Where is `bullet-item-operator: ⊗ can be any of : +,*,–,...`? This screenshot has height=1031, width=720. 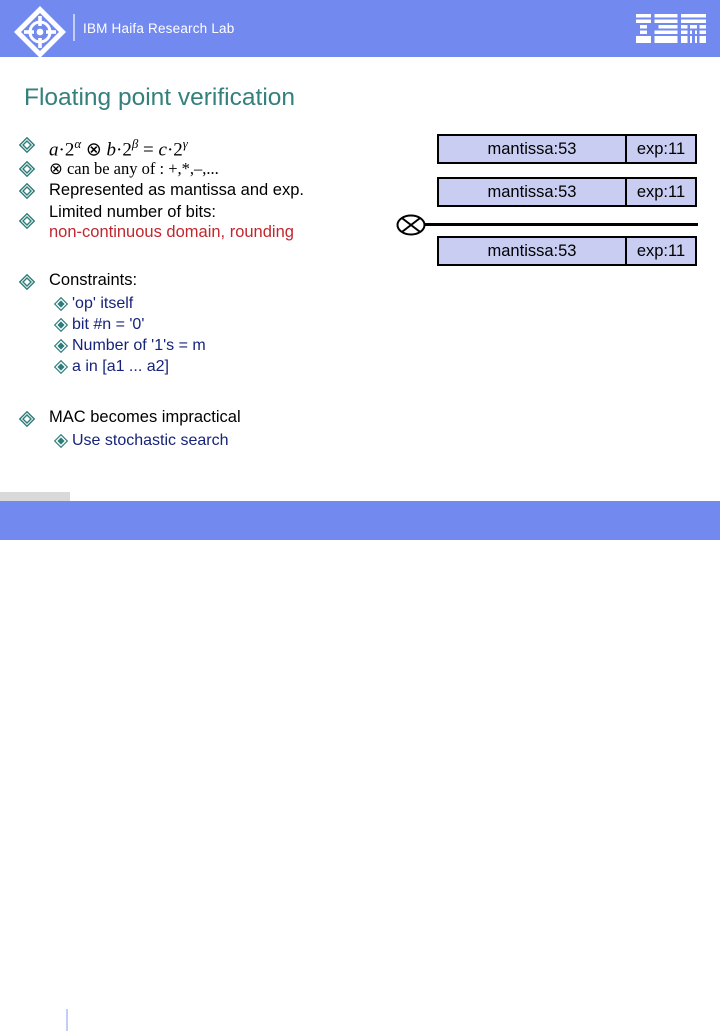 bullet-item-operator: ⊗ can be any of : +,*,–,... is located at coordinates (216, 169).